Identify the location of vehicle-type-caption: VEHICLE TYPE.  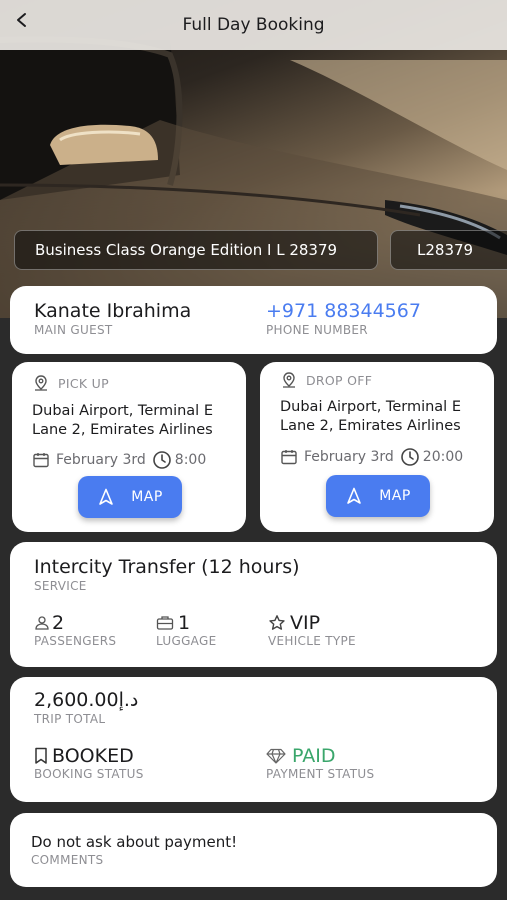
(312, 641).